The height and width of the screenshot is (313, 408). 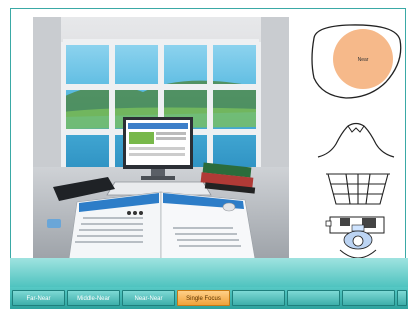 I want to click on desk-workstation-icon, so click(x=355, y=237).